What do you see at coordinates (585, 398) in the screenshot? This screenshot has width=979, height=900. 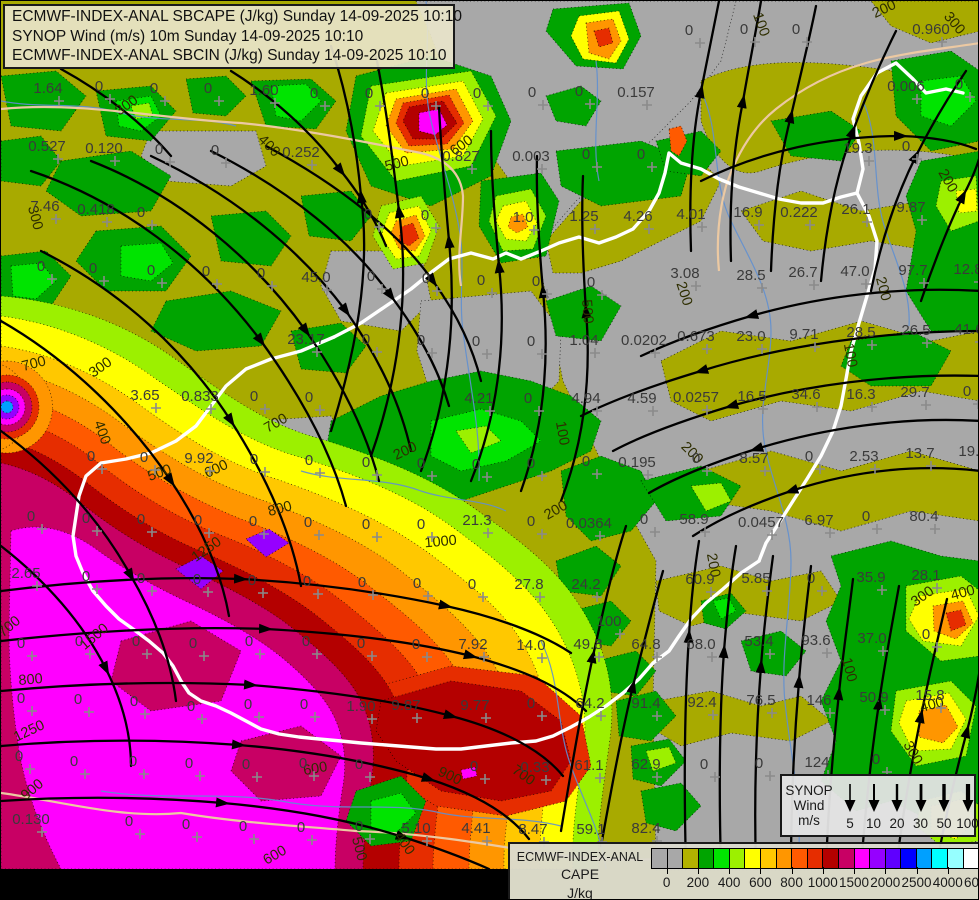 I see `station-value-text: 4.94` at bounding box center [585, 398].